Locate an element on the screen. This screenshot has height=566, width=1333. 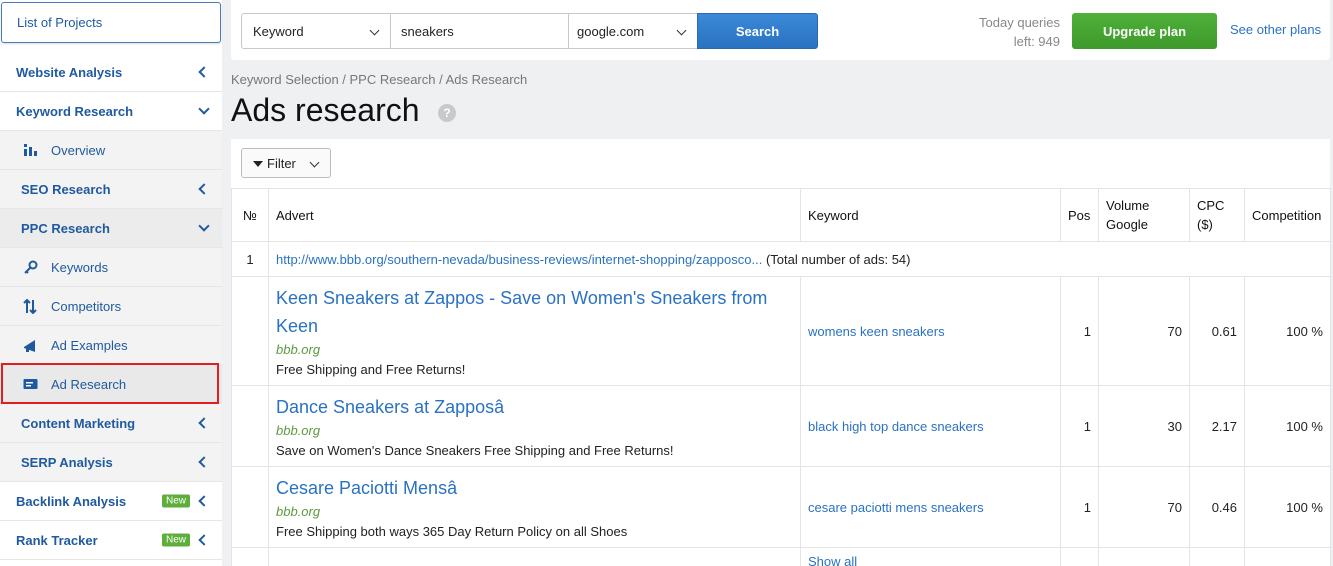
ad-description: Free Shipping and Free Returns! is located at coordinates (371, 369).